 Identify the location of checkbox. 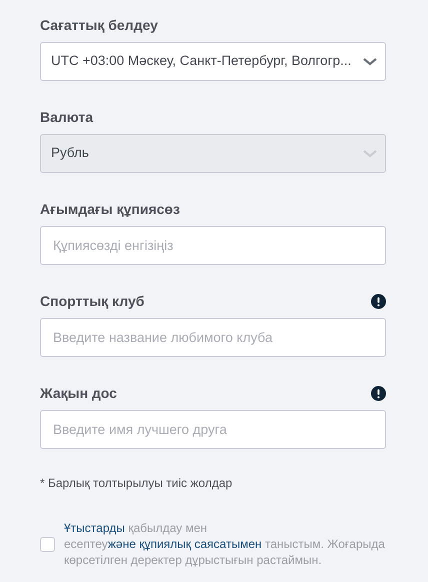
(47, 544).